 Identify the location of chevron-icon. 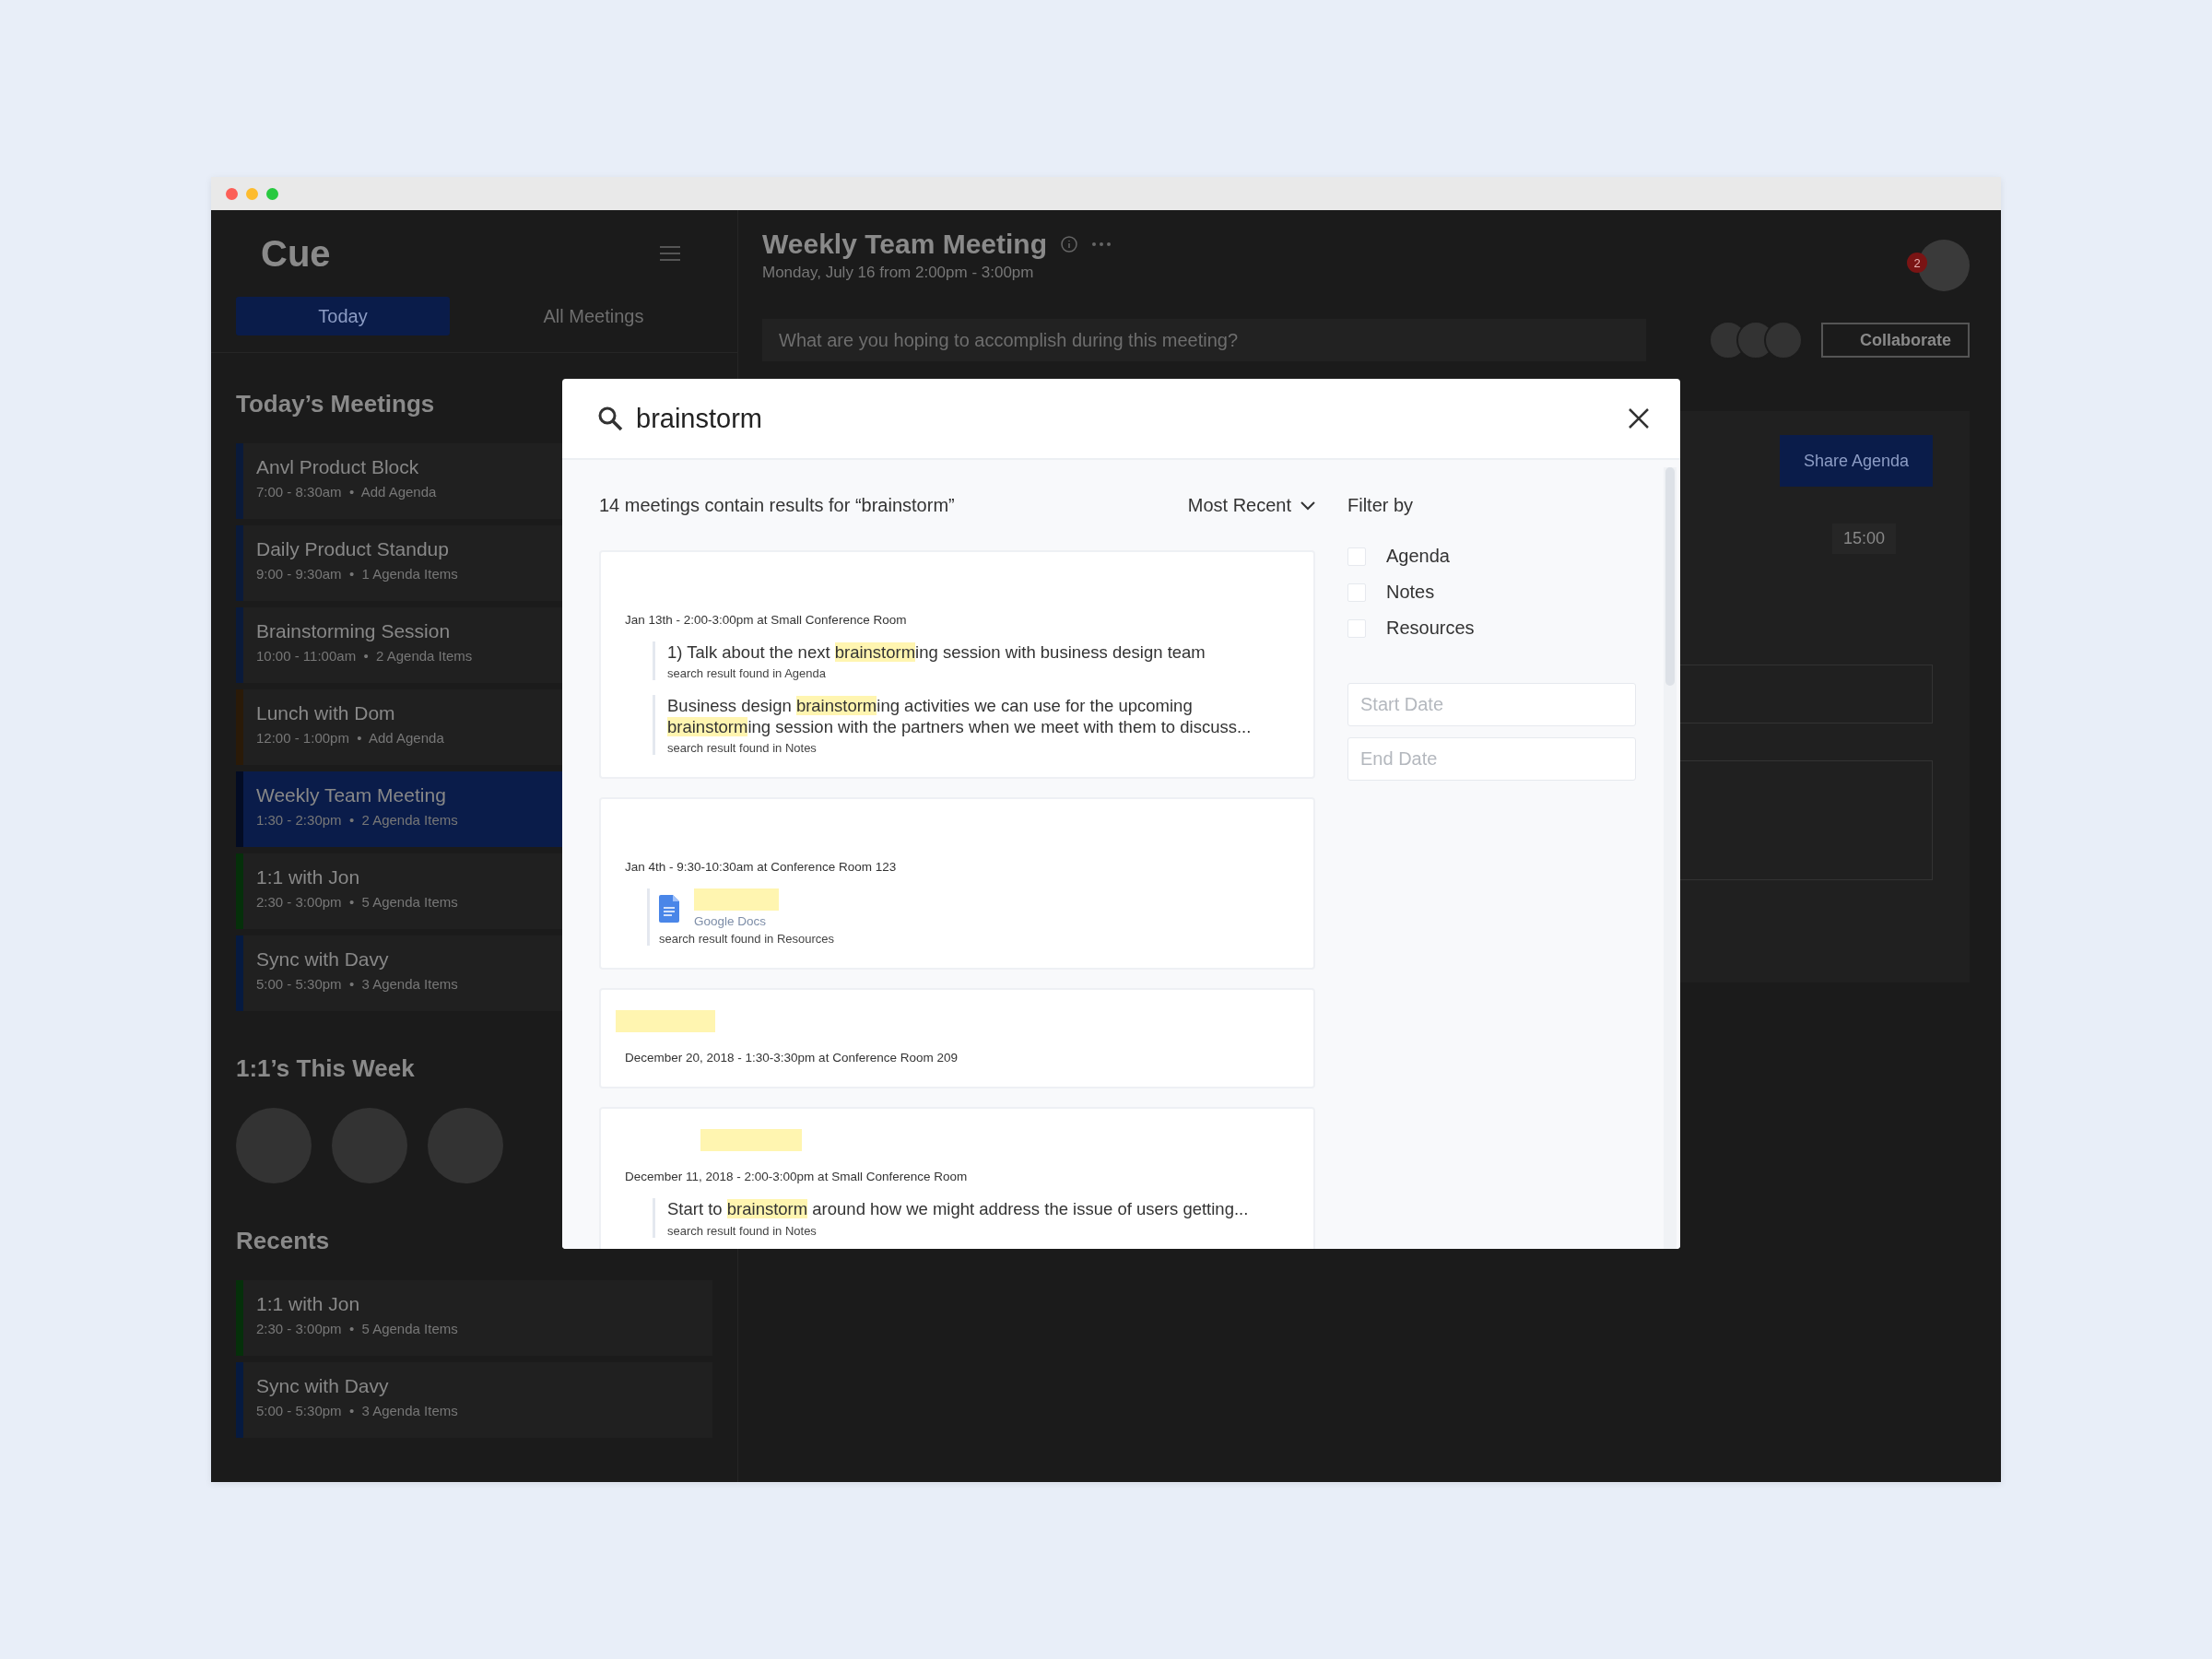
(1307, 505).